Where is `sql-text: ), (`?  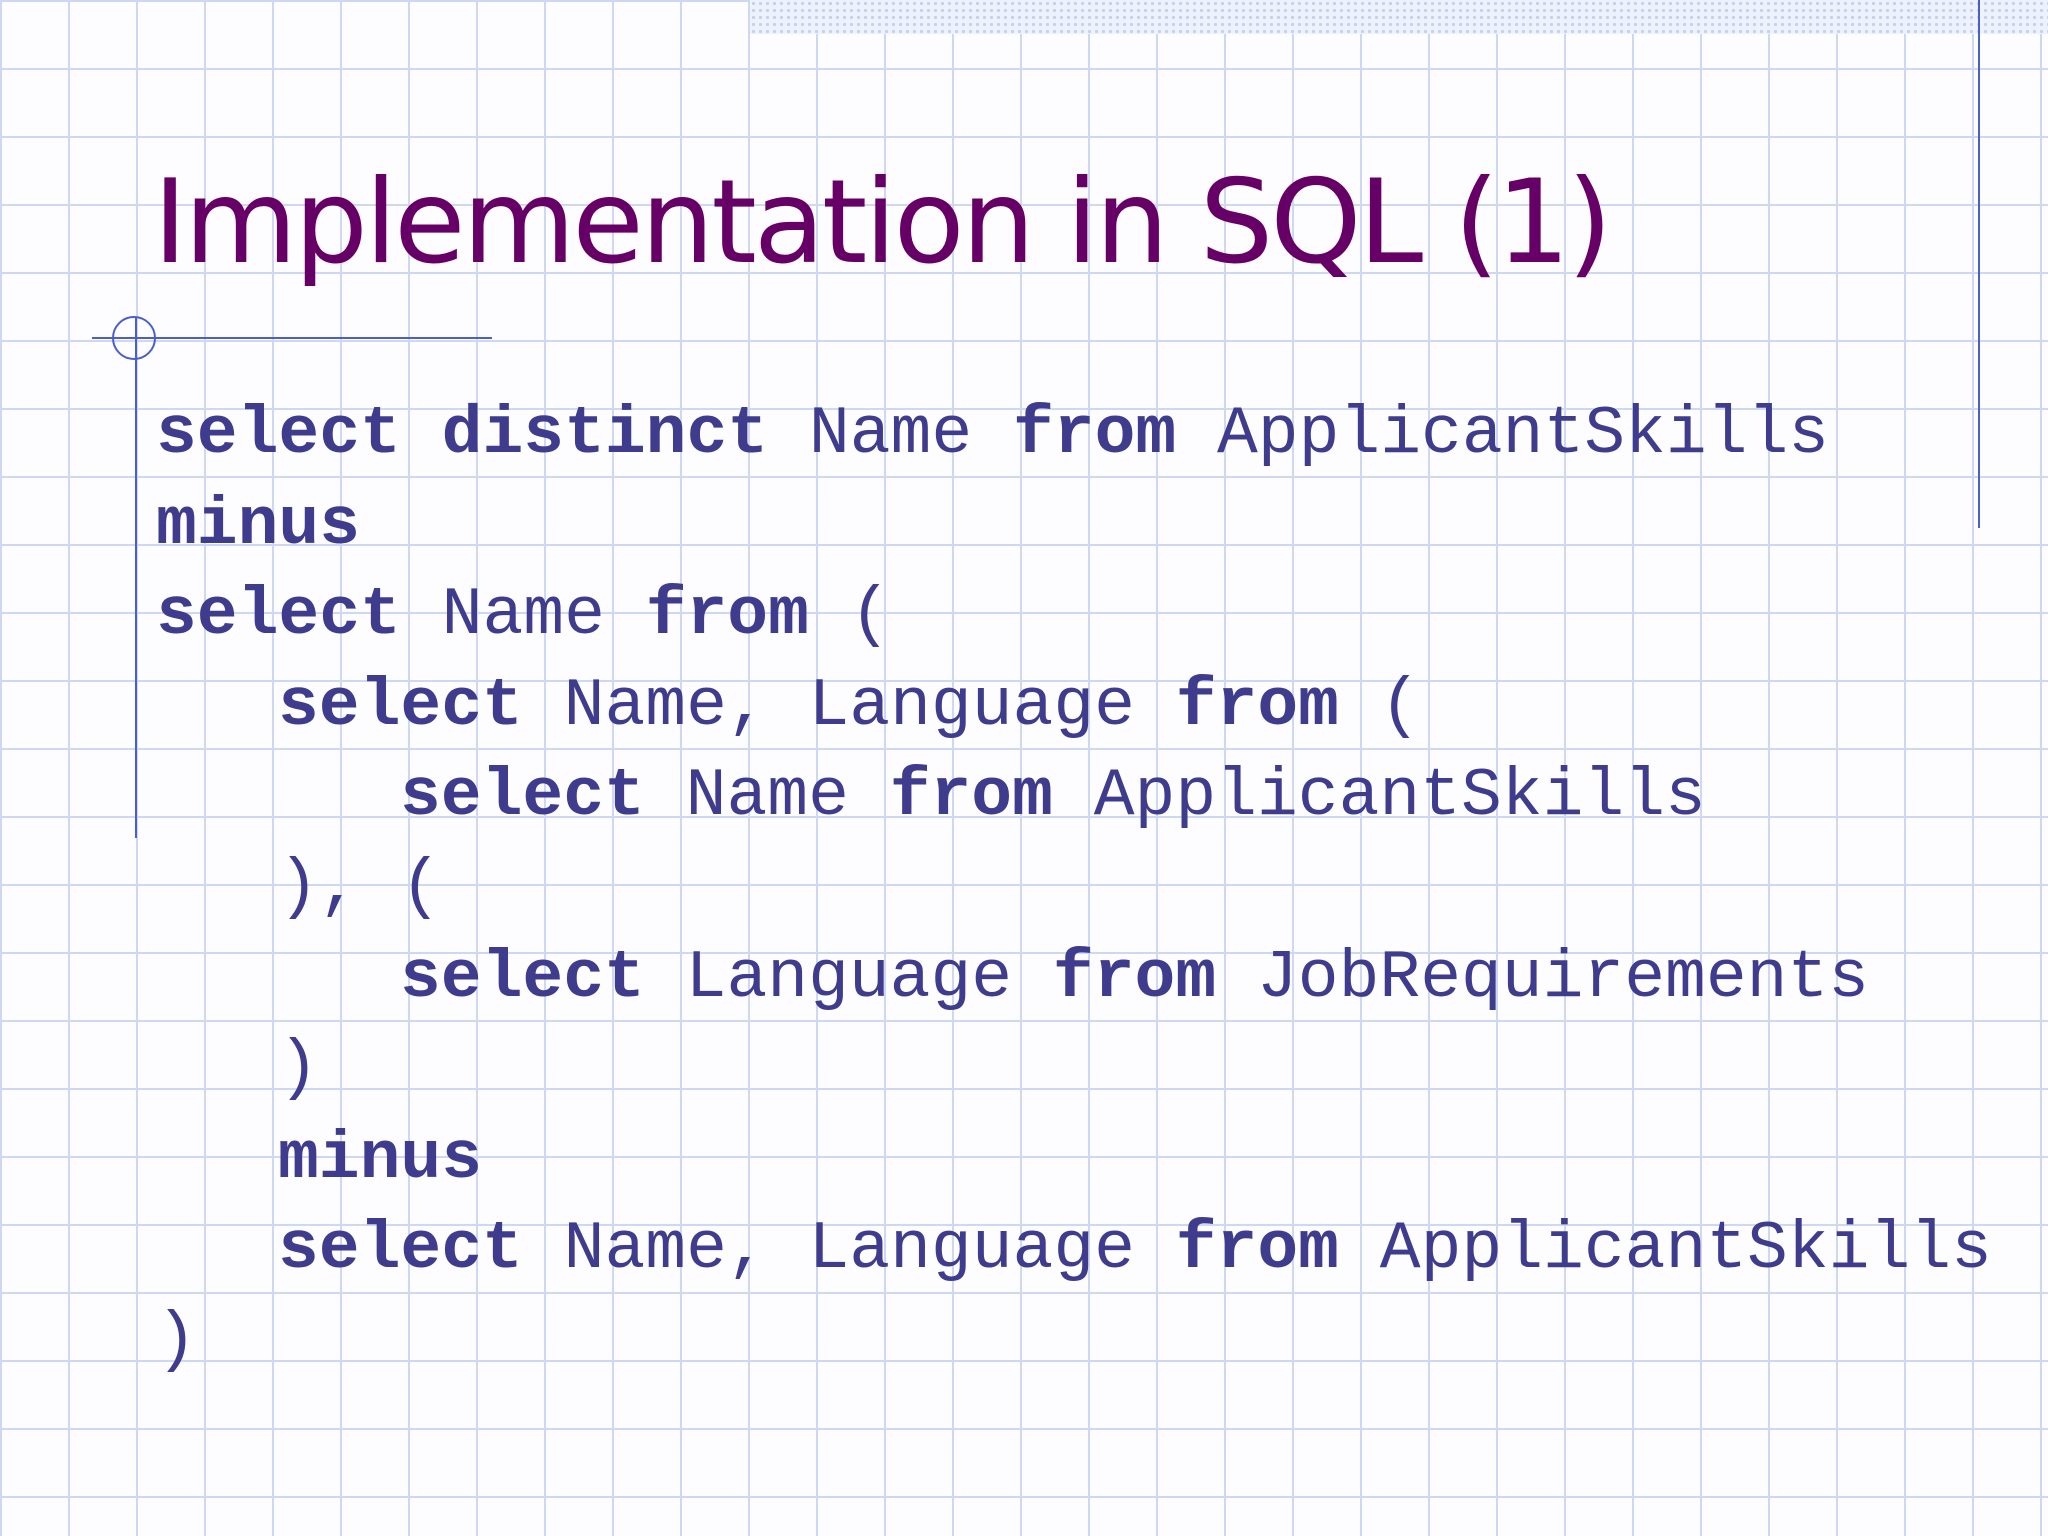
sql-text: ), ( is located at coordinates (360, 887).